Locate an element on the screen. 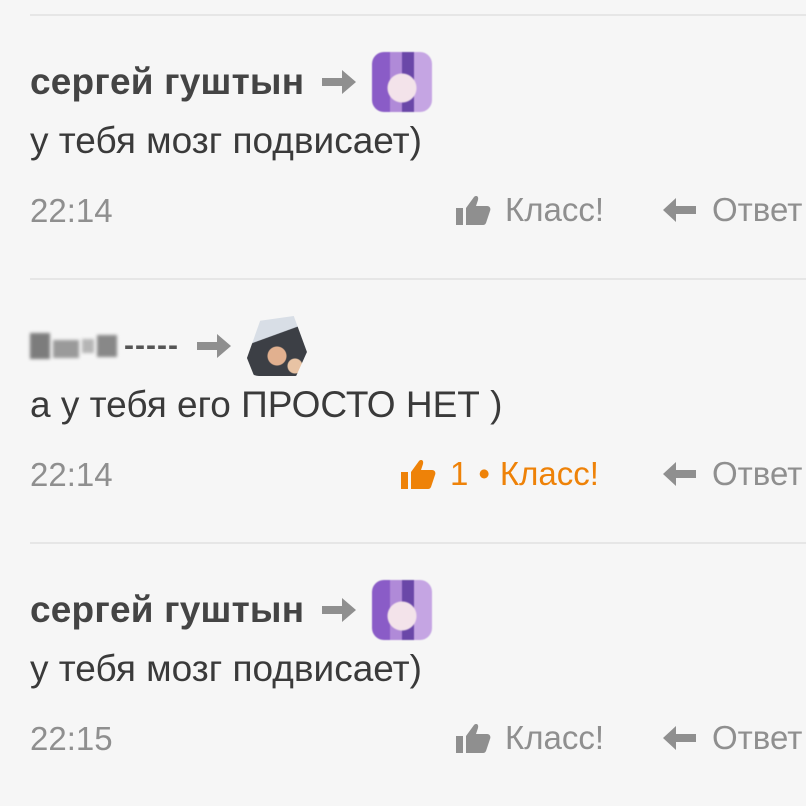 This screenshot has height=806, width=806. comment-text: а у тебя его ПРОСТО НЕТ ) is located at coordinates (266, 404).